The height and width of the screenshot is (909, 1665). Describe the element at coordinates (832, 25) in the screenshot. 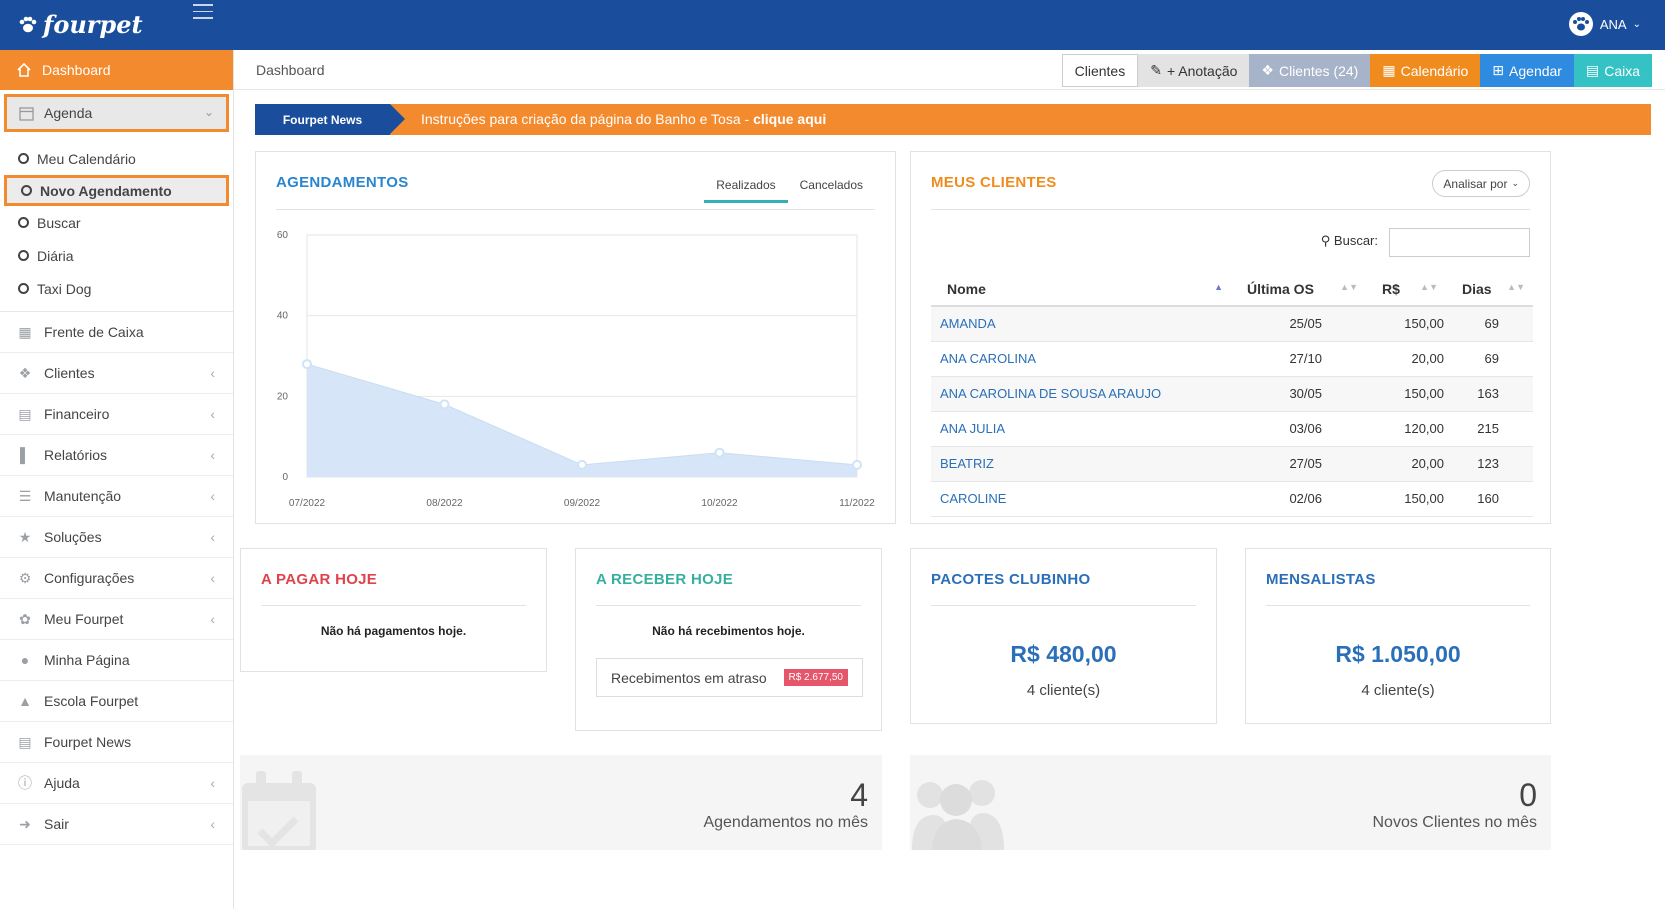

I see `top-bar: fourpet ANA ⌄` at that location.